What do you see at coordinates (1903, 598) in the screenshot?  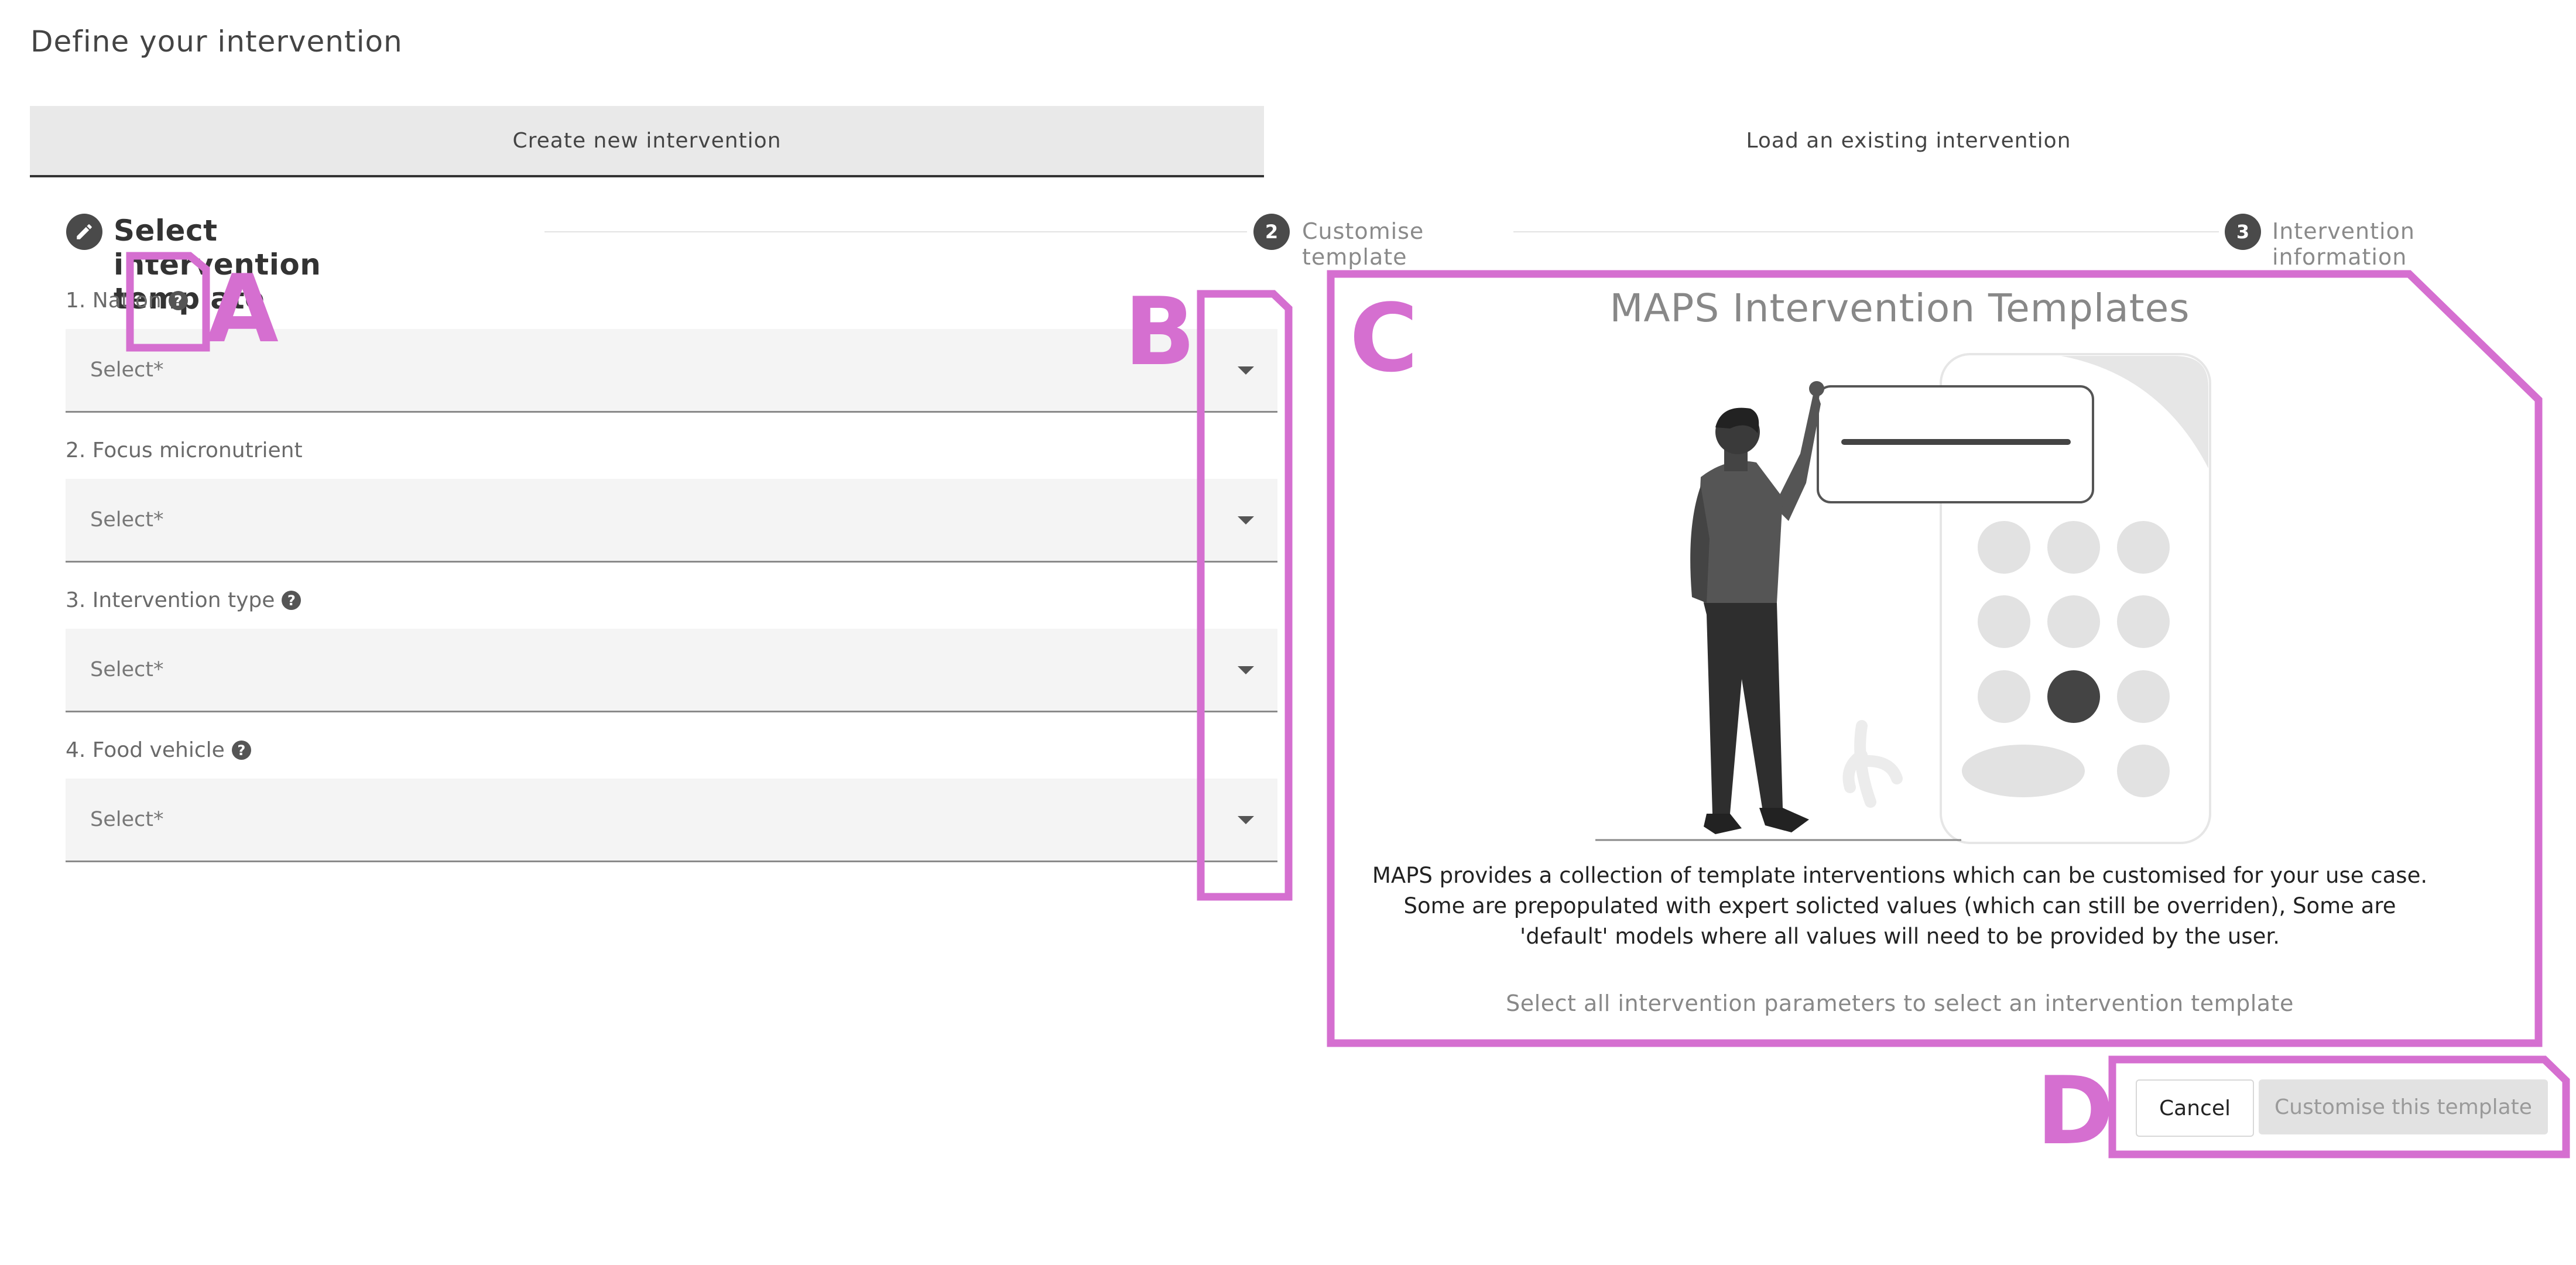 I see `template-illustration` at bounding box center [1903, 598].